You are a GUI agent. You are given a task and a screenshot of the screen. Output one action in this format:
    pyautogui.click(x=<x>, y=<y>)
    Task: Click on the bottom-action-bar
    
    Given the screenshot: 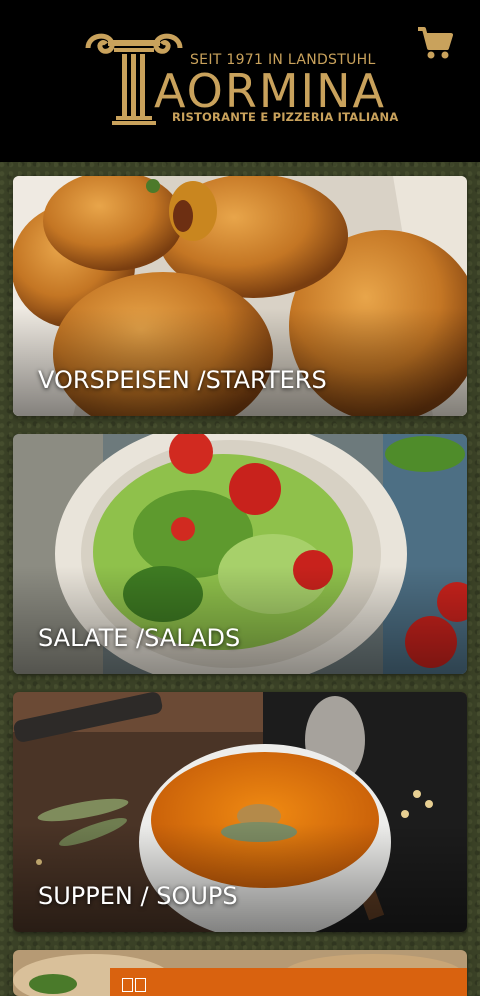 What is the action you would take?
    pyautogui.click(x=288, y=982)
    